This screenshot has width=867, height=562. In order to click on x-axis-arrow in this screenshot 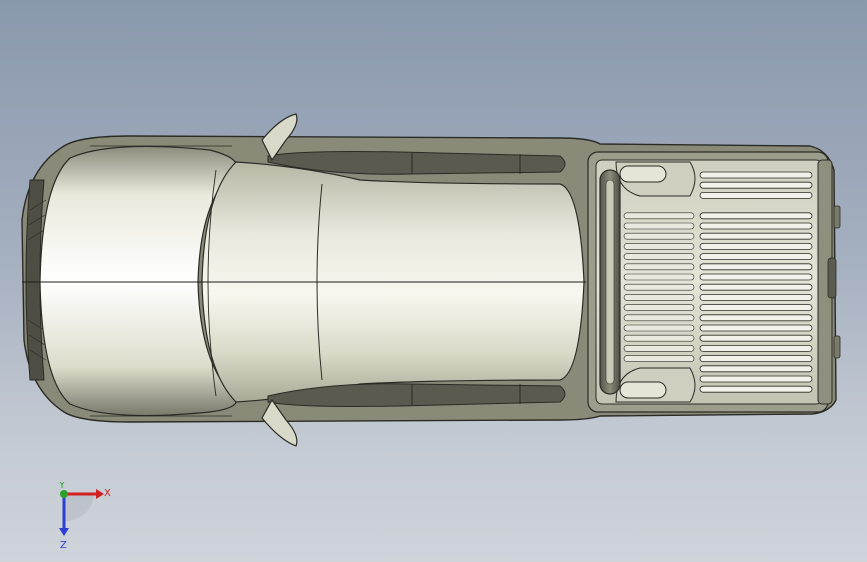, I will do `click(100, 494)`.